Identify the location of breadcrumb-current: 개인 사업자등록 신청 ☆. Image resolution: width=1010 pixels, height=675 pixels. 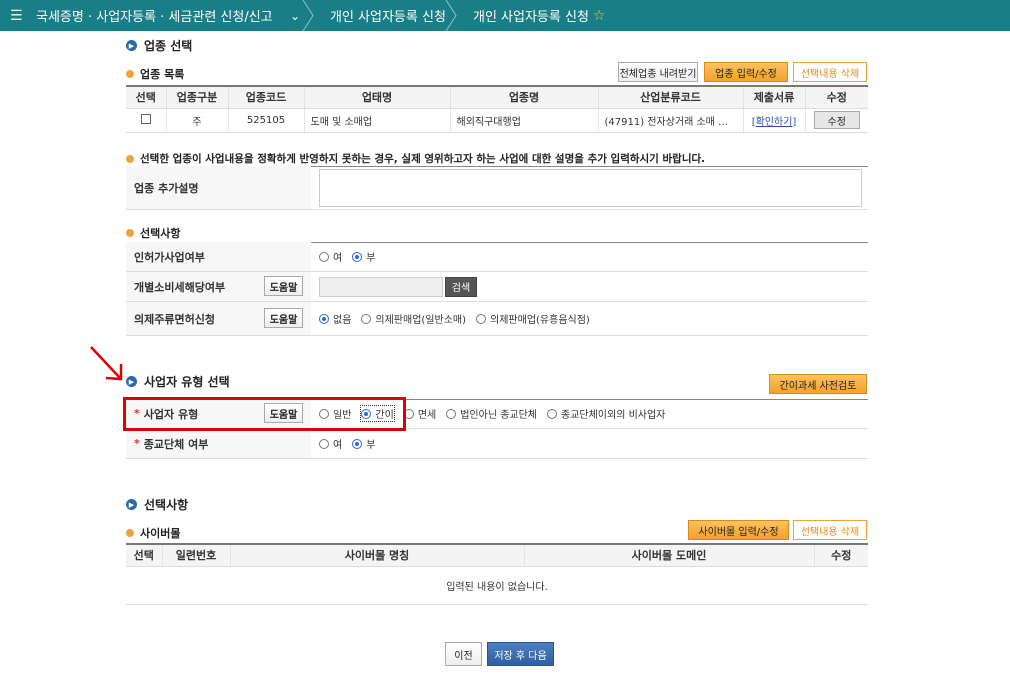
(531, 15).